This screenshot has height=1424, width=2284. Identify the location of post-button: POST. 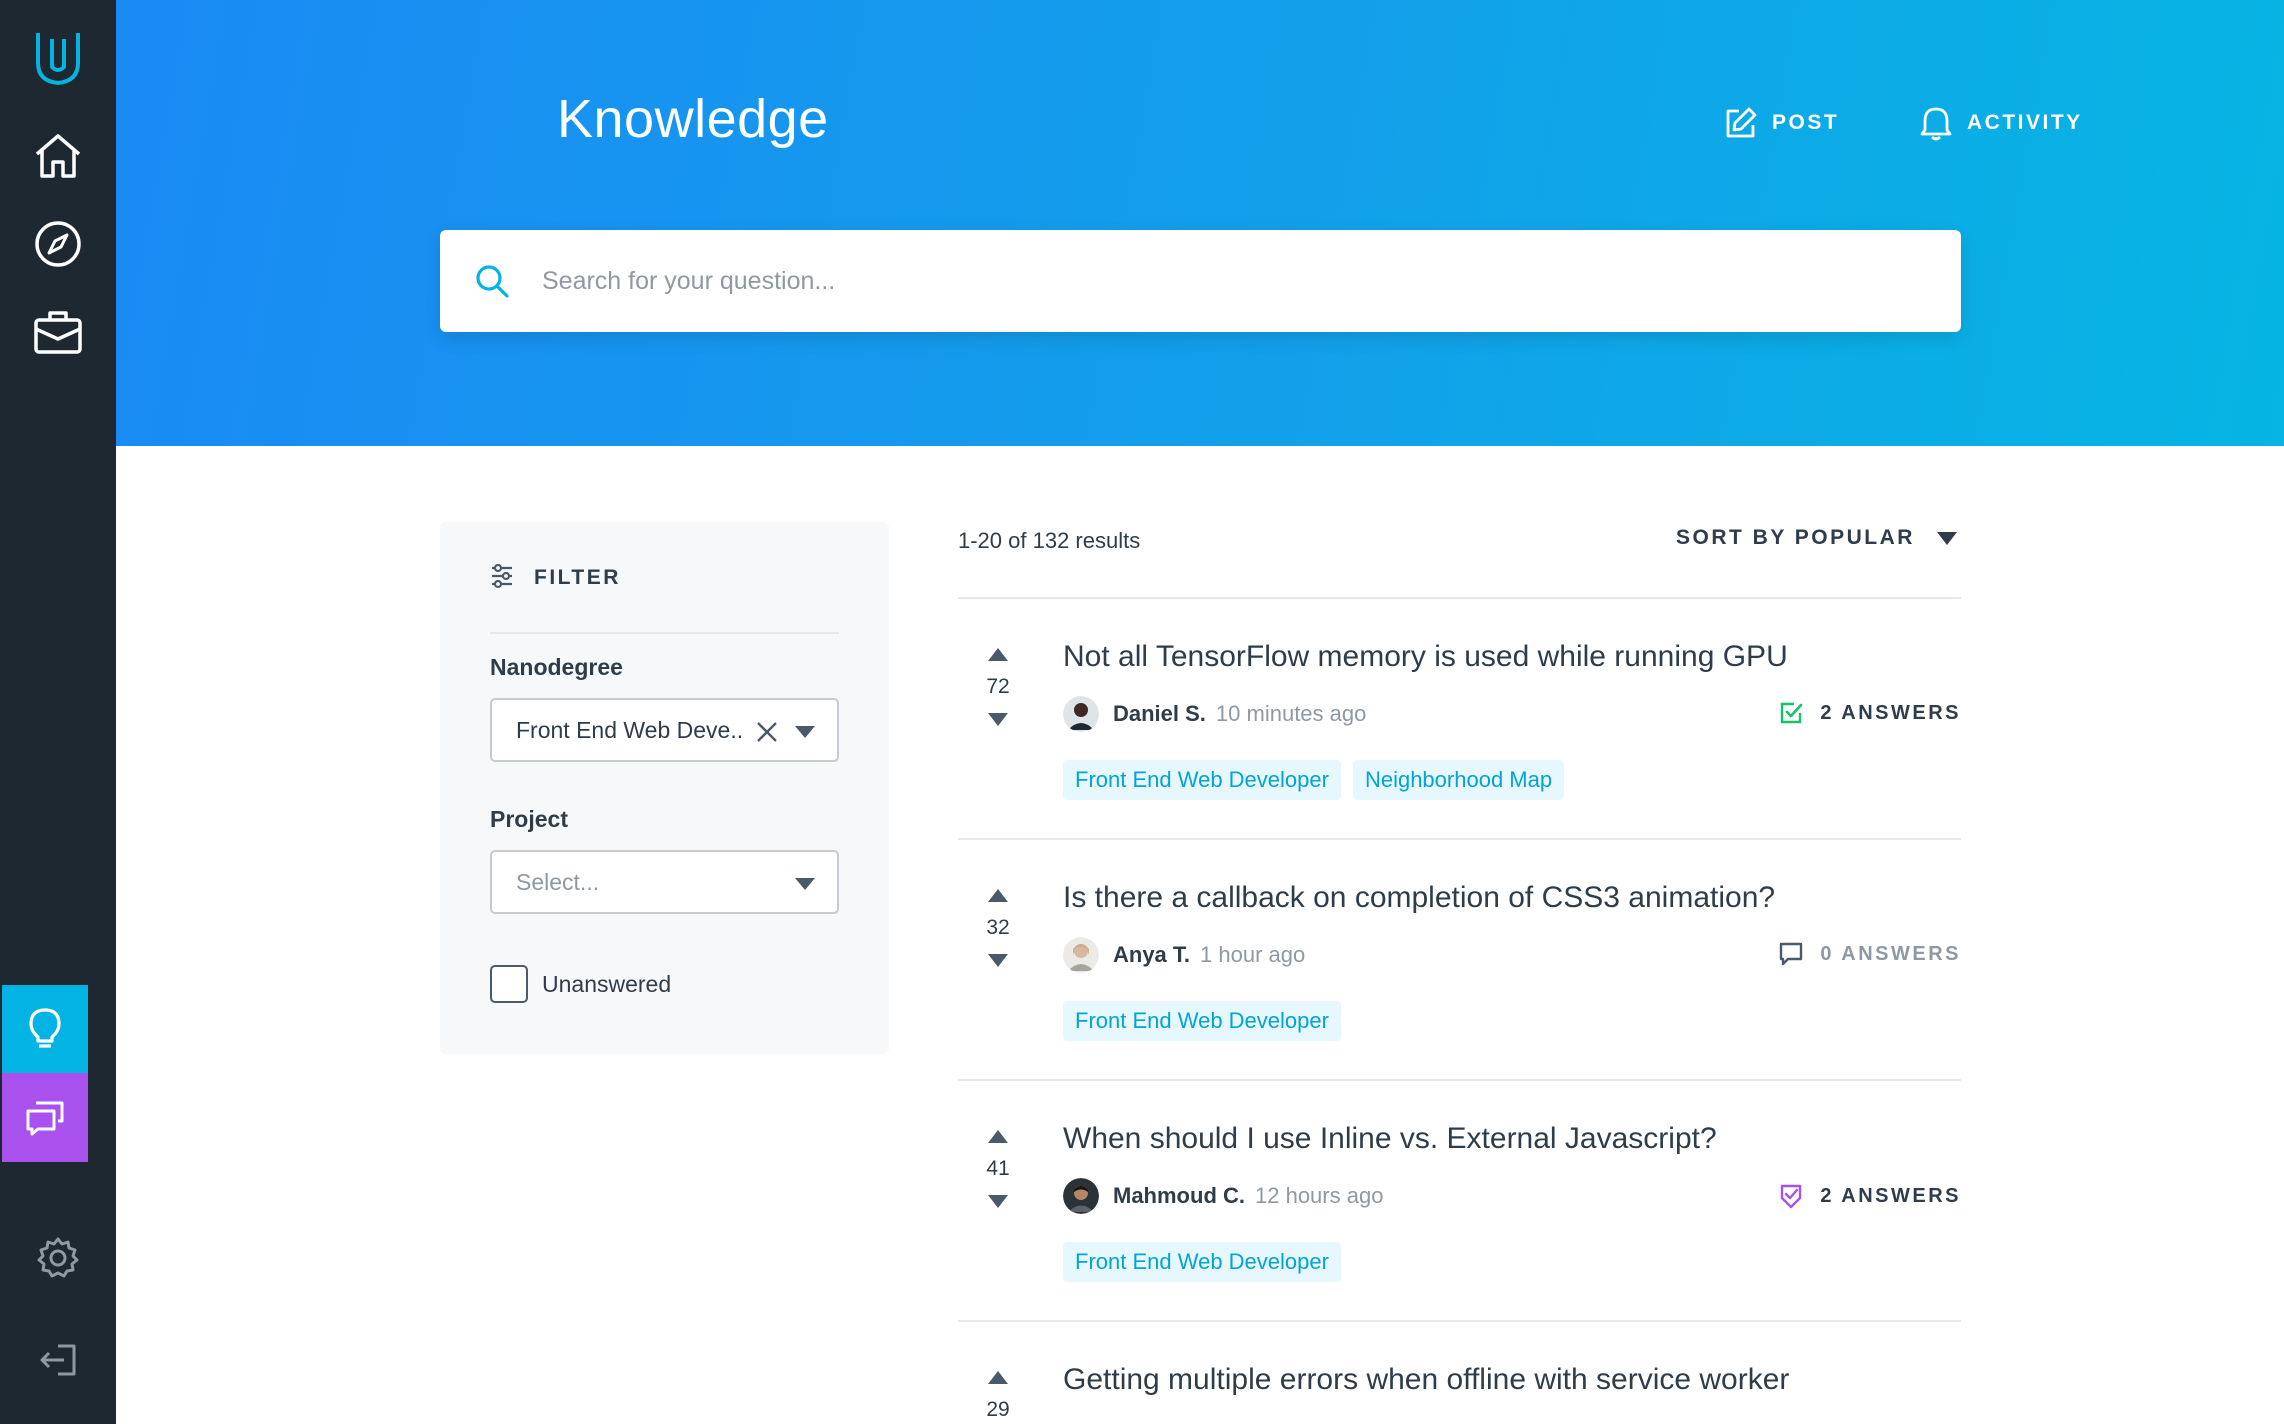
(1781, 123).